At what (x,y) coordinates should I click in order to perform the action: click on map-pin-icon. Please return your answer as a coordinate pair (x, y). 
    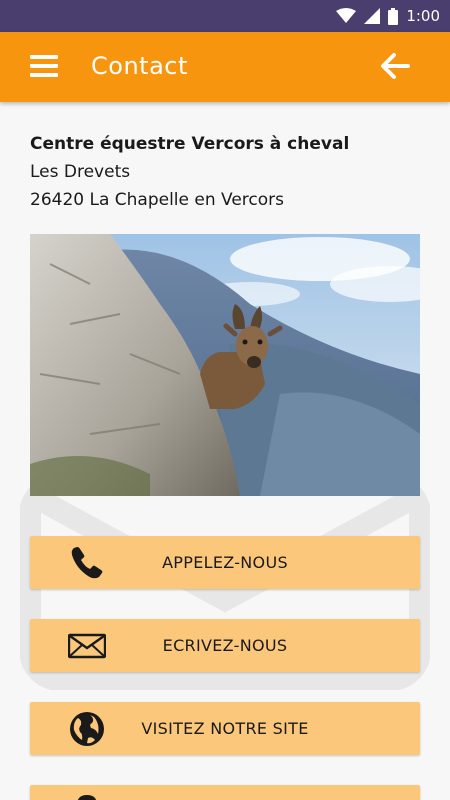
    Looking at the image, I should click on (87, 796).